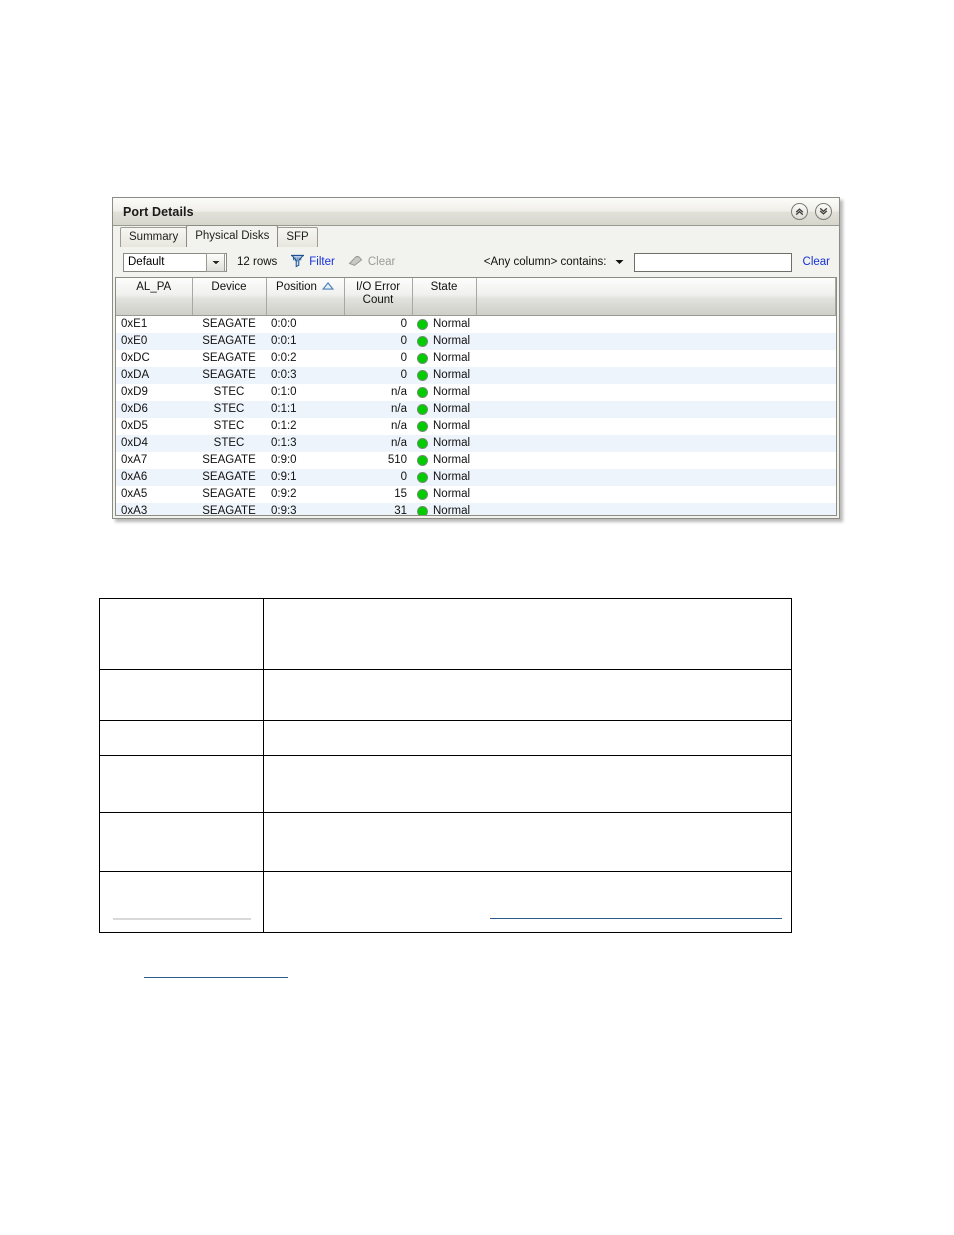 Image resolution: width=954 pixels, height=1235 pixels. What do you see at coordinates (158, 211) in the screenshot?
I see `page-title: Port Details` at bounding box center [158, 211].